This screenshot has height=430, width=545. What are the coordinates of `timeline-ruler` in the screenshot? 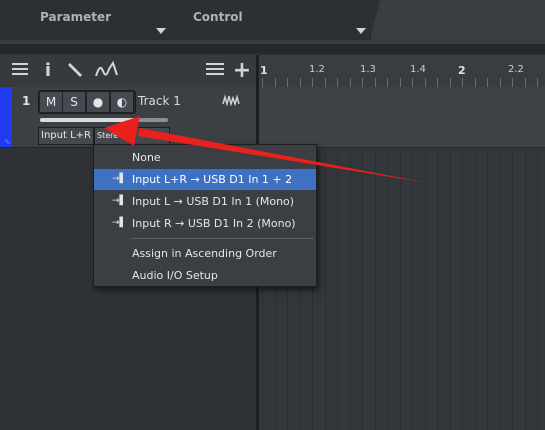 It's located at (401, 71).